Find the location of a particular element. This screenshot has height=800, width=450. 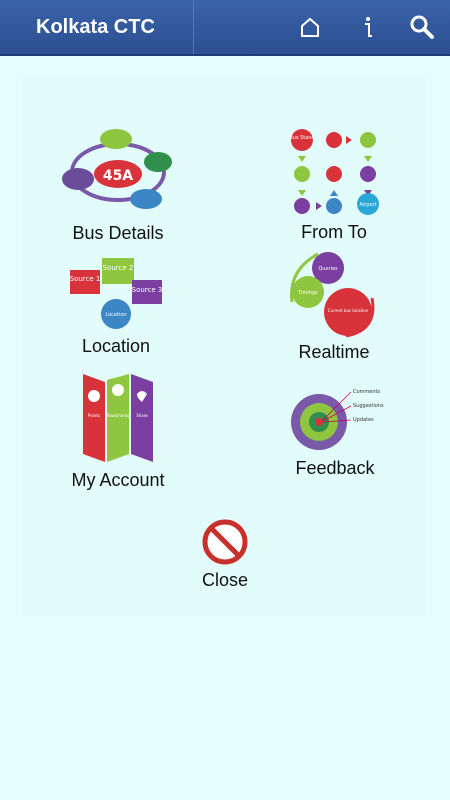

feedback-tile: Comments Suggestions Updates Feedback is located at coordinates (335, 432).